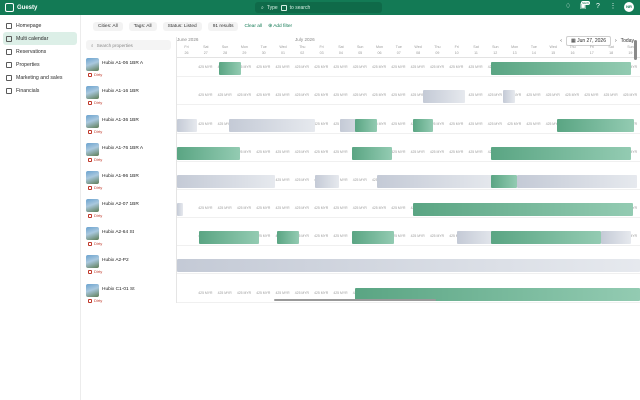 This screenshot has width=640, height=400. Describe the element at coordinates (120, 120) in the screenshot. I see `property-name: Hubix A1-36 1BR` at that location.